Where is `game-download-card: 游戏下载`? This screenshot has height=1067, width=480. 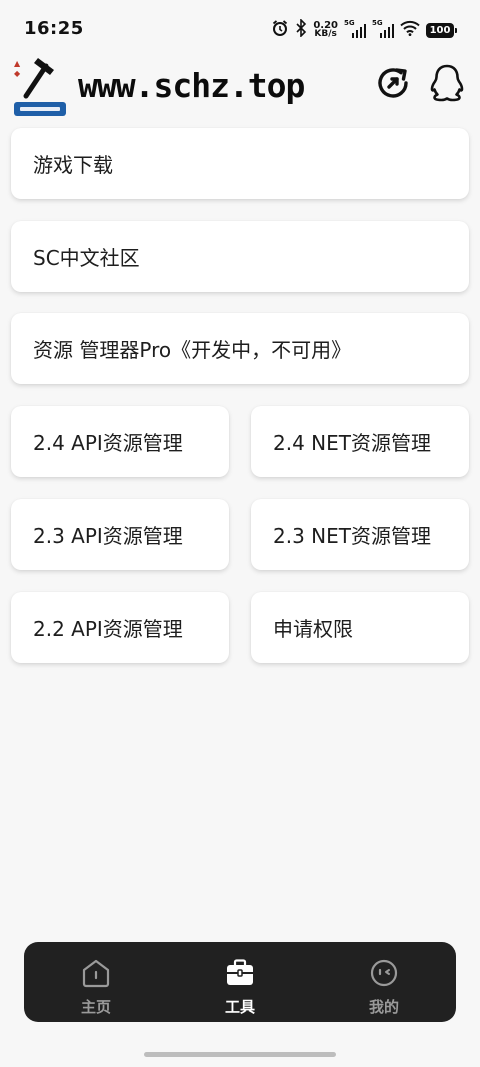 game-download-card: 游戏下载 is located at coordinates (240, 163).